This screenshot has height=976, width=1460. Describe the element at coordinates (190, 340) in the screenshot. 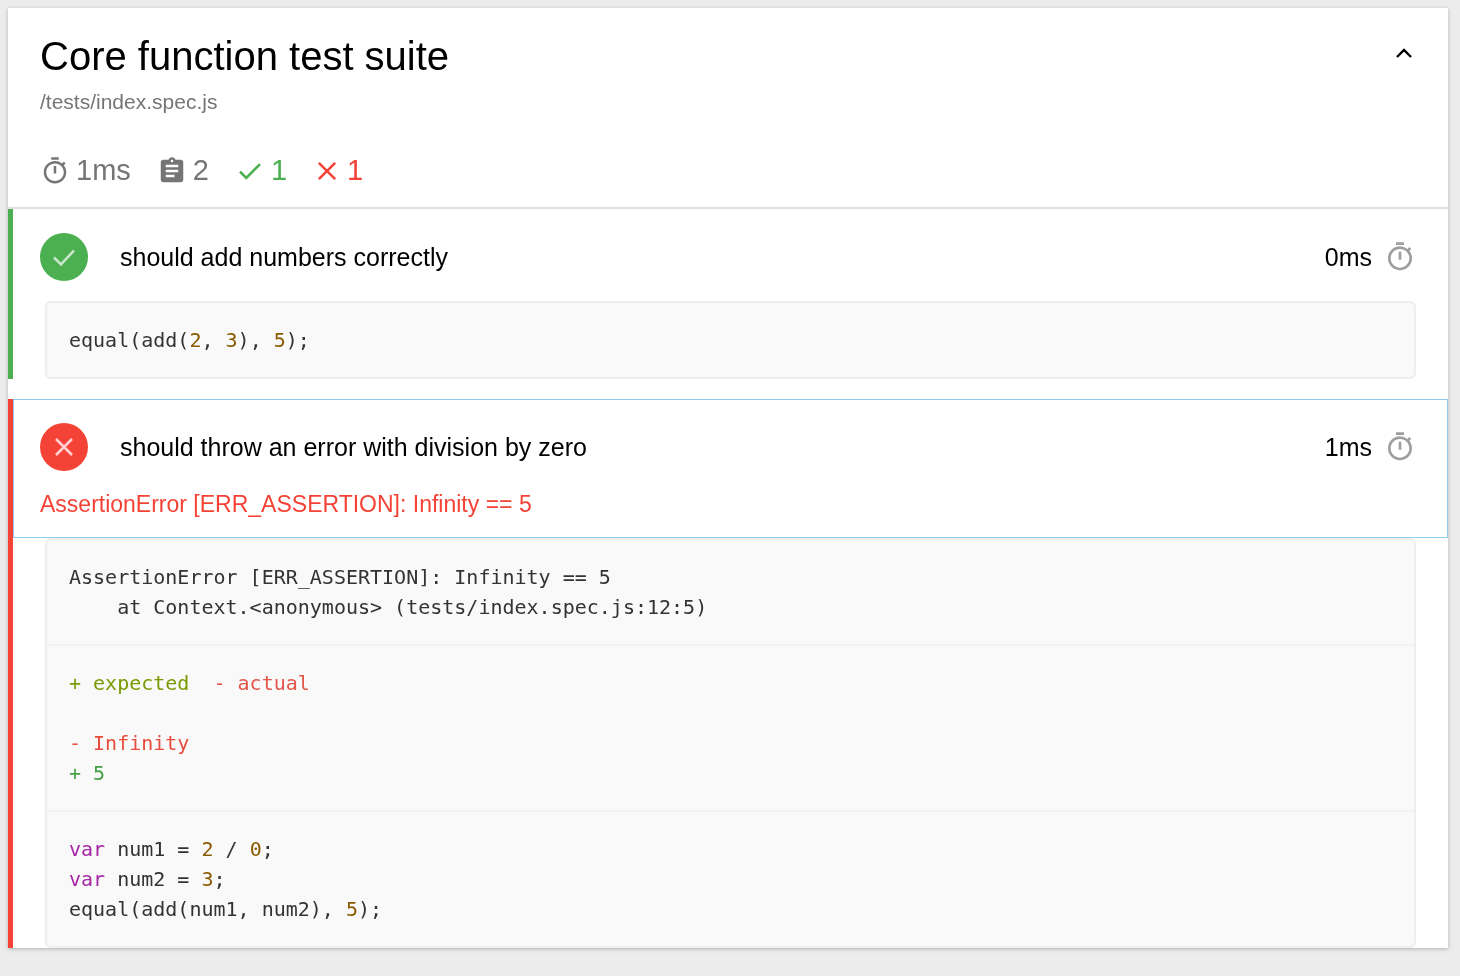

I see `code-line: equal(add(2, 3), 5);` at that location.